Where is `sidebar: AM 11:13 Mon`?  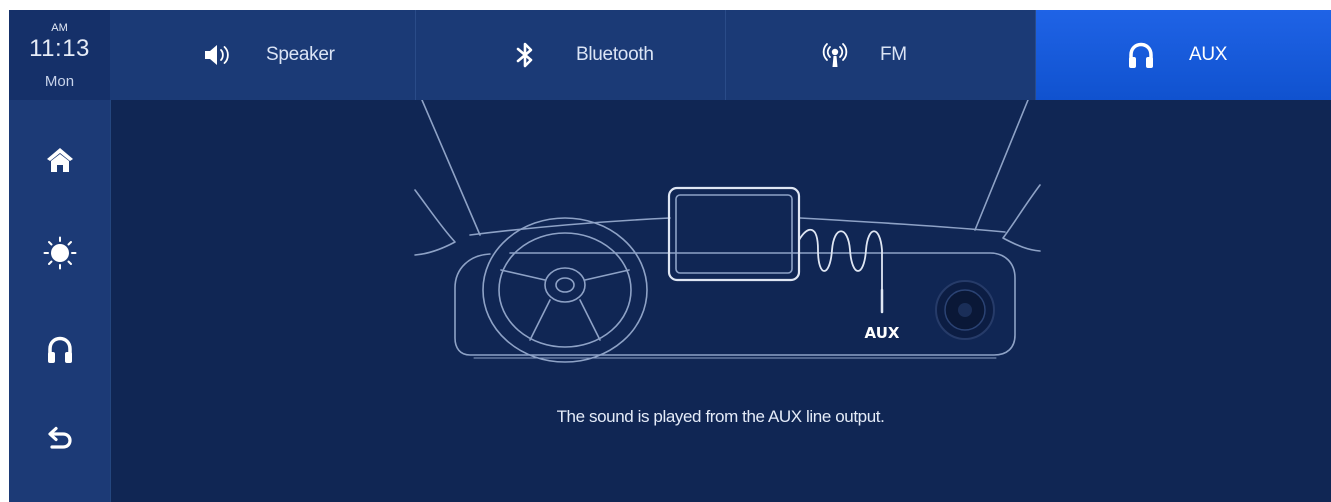
sidebar: AM 11:13 Mon is located at coordinates (60, 256).